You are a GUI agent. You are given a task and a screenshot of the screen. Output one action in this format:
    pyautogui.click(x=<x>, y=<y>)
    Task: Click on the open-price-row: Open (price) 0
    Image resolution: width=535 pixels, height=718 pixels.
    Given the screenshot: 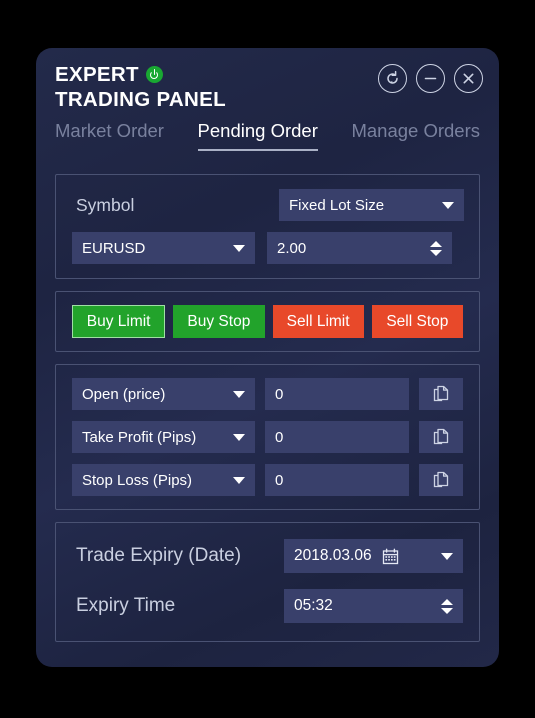 What is the action you would take?
    pyautogui.click(x=267, y=394)
    